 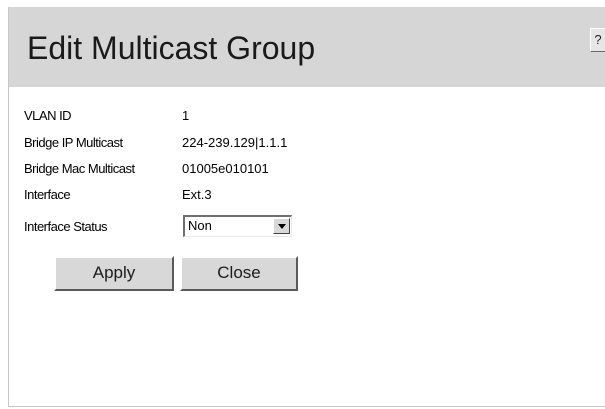 What do you see at coordinates (48, 115) in the screenshot?
I see `vlan-id-label: VLAN ID` at bounding box center [48, 115].